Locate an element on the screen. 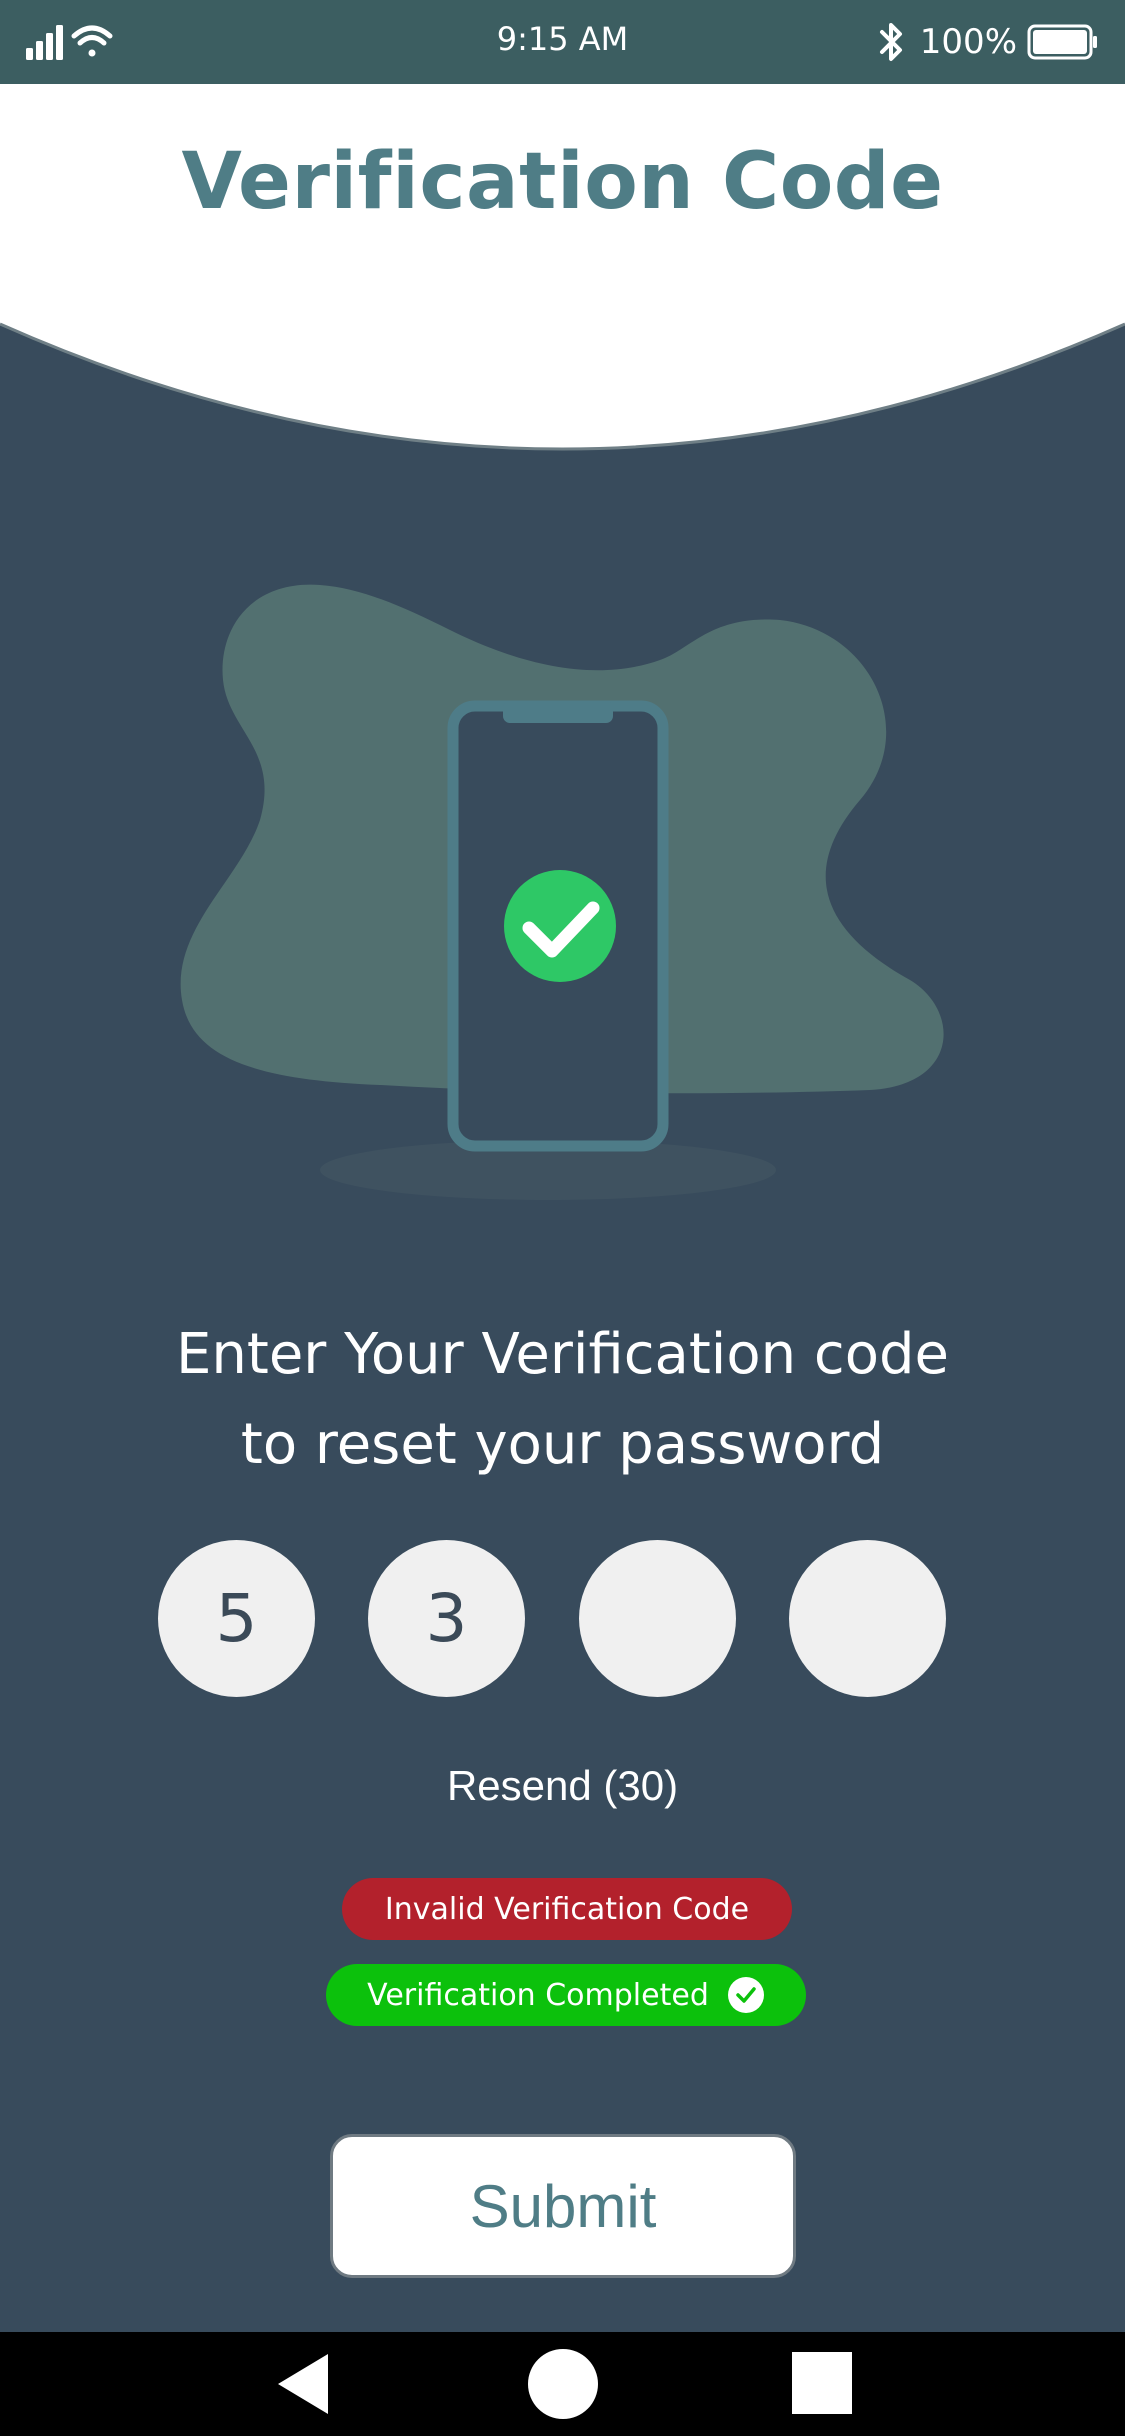 The image size is (1125, 2436). code-input-row: 5 3 is located at coordinates (553, 1619).